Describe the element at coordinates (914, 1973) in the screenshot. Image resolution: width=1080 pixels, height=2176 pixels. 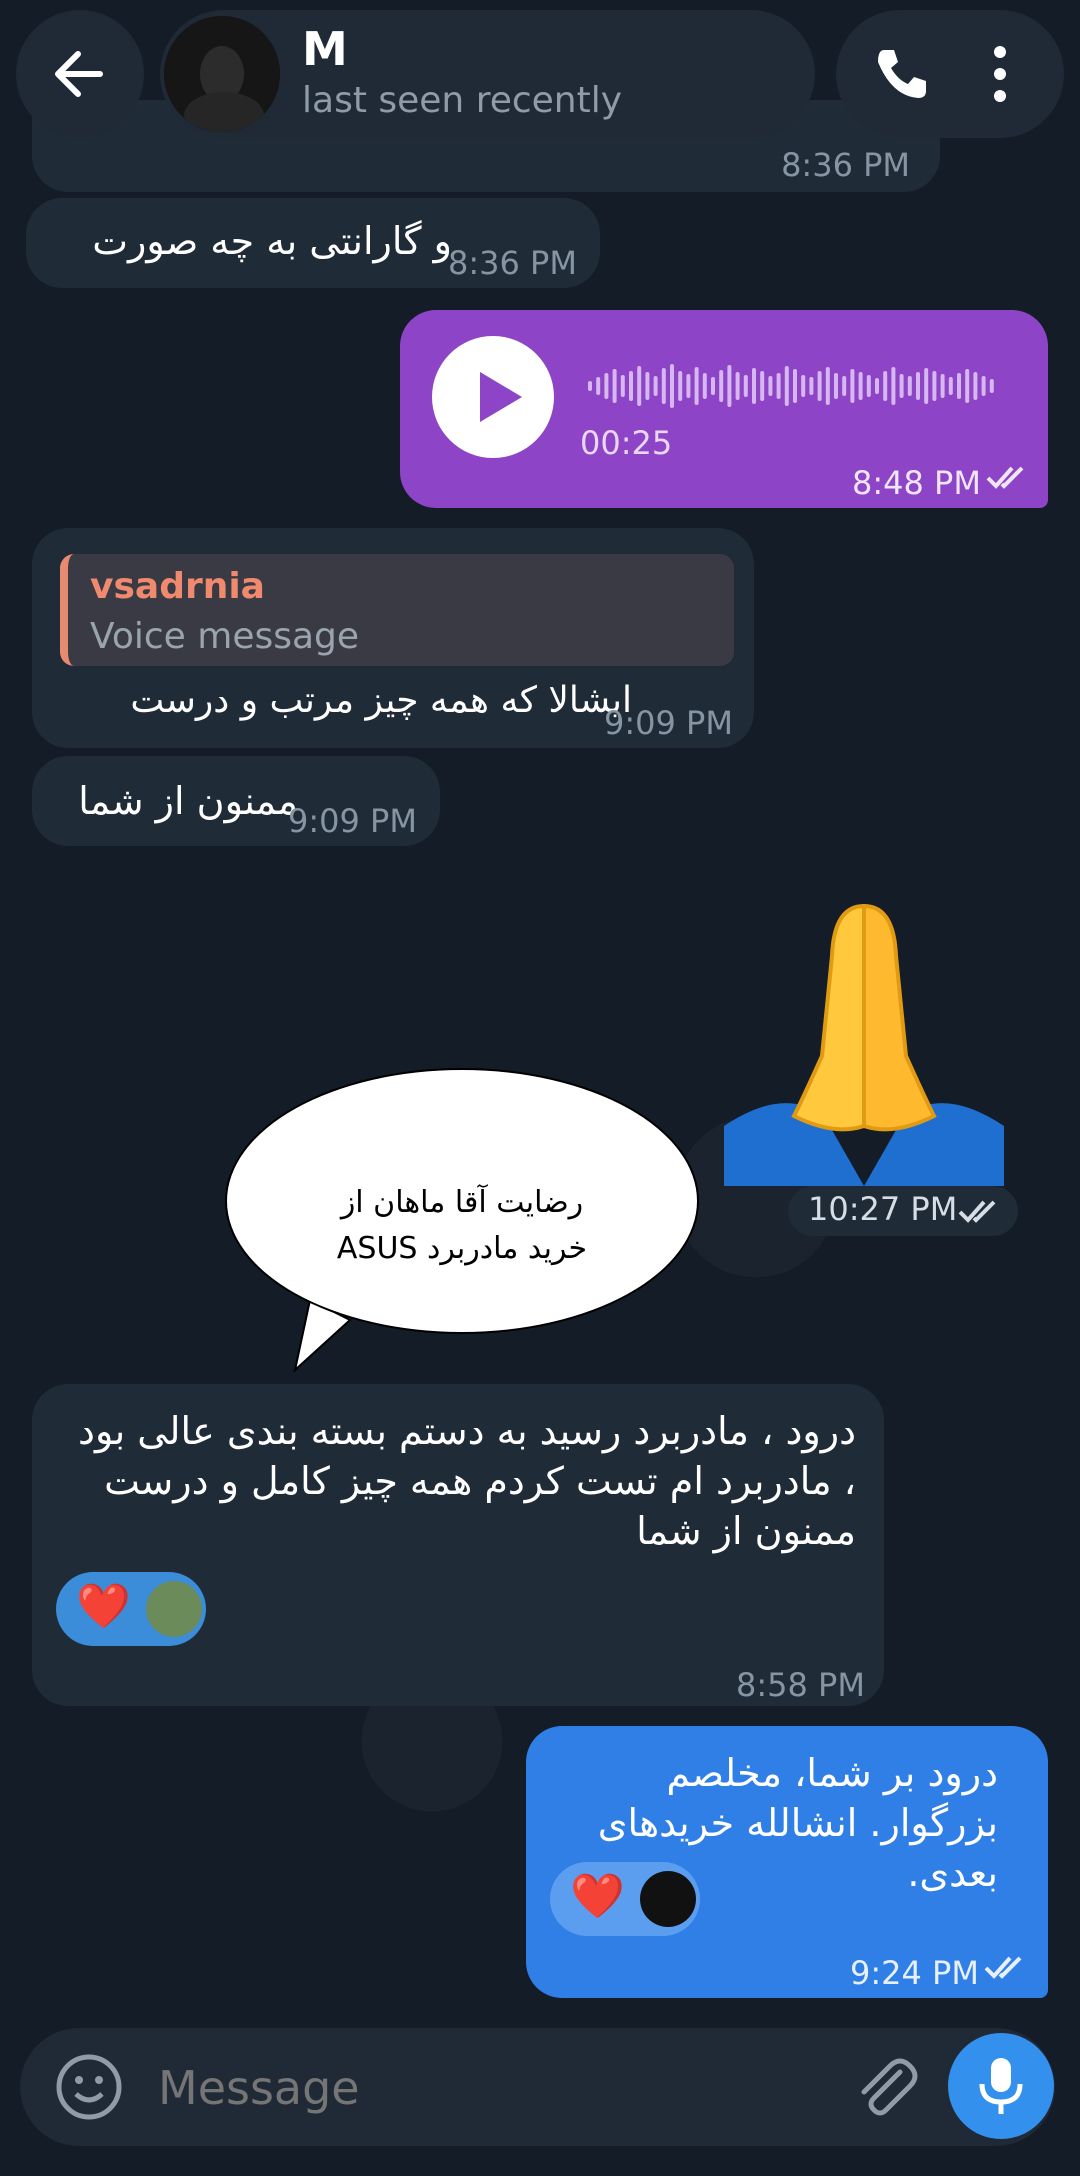
I see `message-time: 9:24 PM` at that location.